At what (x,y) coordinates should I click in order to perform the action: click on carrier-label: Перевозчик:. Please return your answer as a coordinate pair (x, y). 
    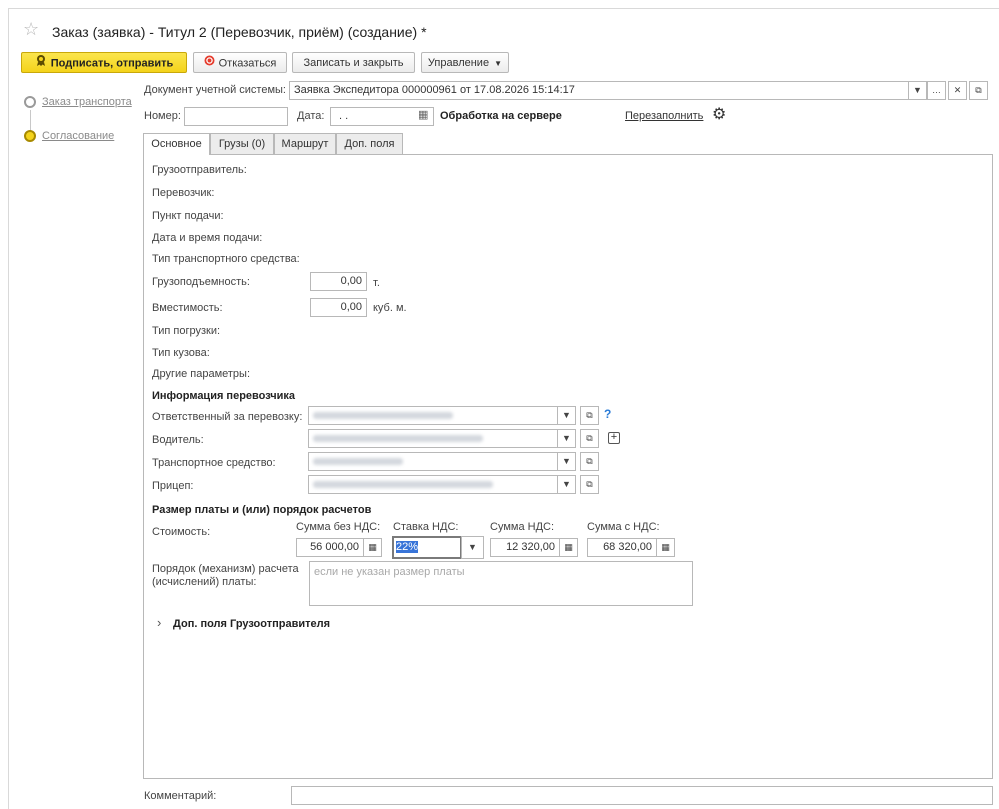
    Looking at the image, I should click on (183, 193).